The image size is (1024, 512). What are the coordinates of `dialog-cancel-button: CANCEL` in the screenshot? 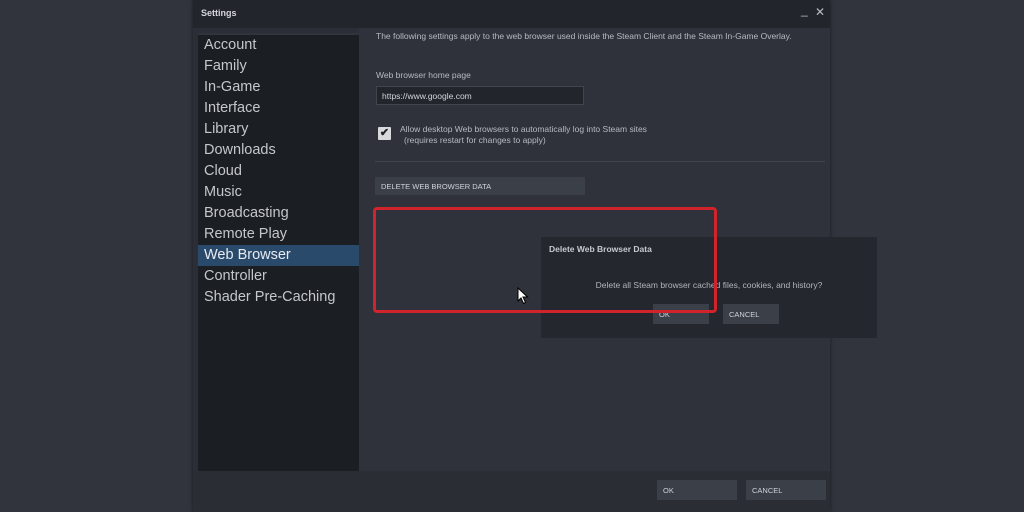 It's located at (751, 314).